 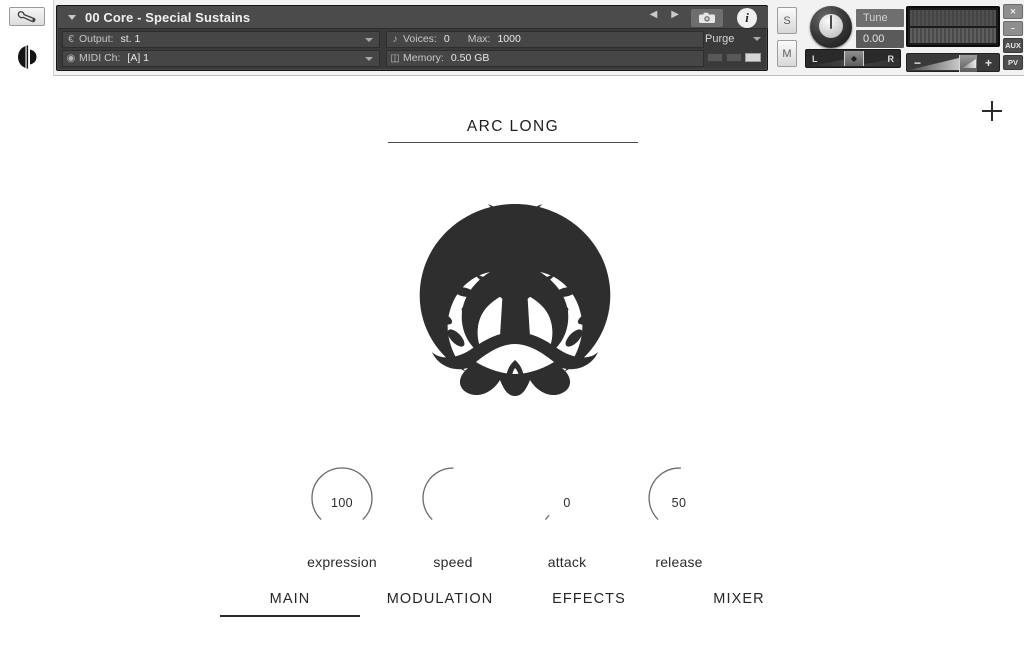 What do you see at coordinates (545, 58) in the screenshot?
I see `memory-field: ◫ Memory: 0.50 GB` at bounding box center [545, 58].